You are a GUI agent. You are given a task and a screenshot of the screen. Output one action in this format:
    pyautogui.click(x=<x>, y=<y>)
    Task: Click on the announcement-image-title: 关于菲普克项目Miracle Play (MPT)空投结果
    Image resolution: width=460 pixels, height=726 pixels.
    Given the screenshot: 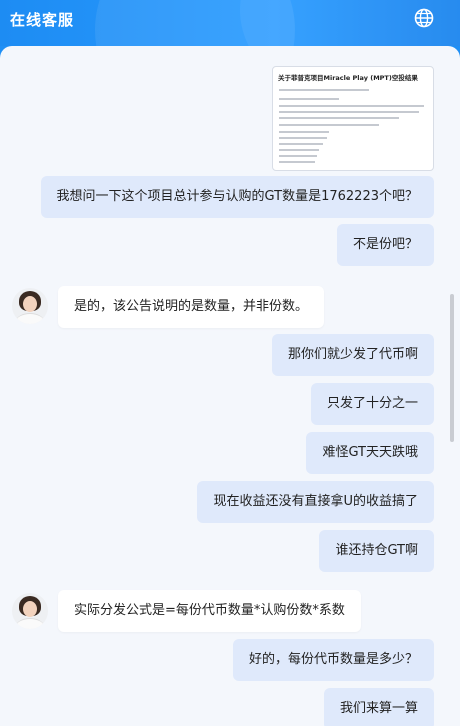 What is the action you would take?
    pyautogui.click(x=348, y=78)
    